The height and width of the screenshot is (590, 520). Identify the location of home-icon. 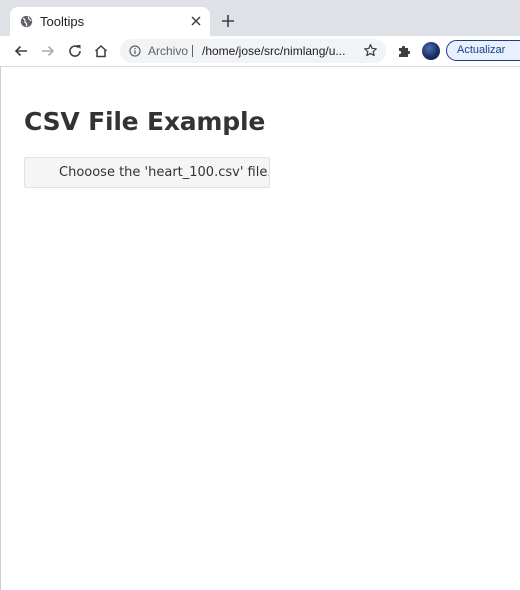
(101, 51).